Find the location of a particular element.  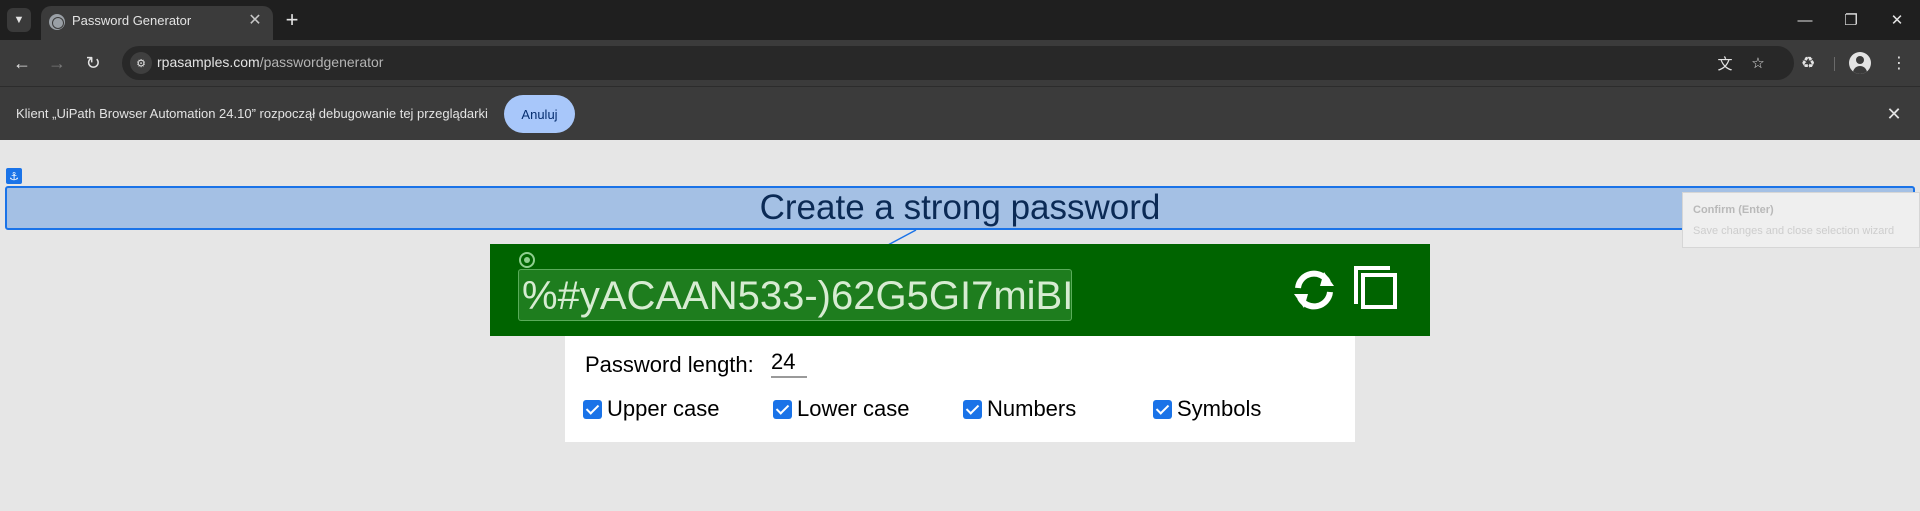

lowercase-option: Lower case is located at coordinates (841, 409).